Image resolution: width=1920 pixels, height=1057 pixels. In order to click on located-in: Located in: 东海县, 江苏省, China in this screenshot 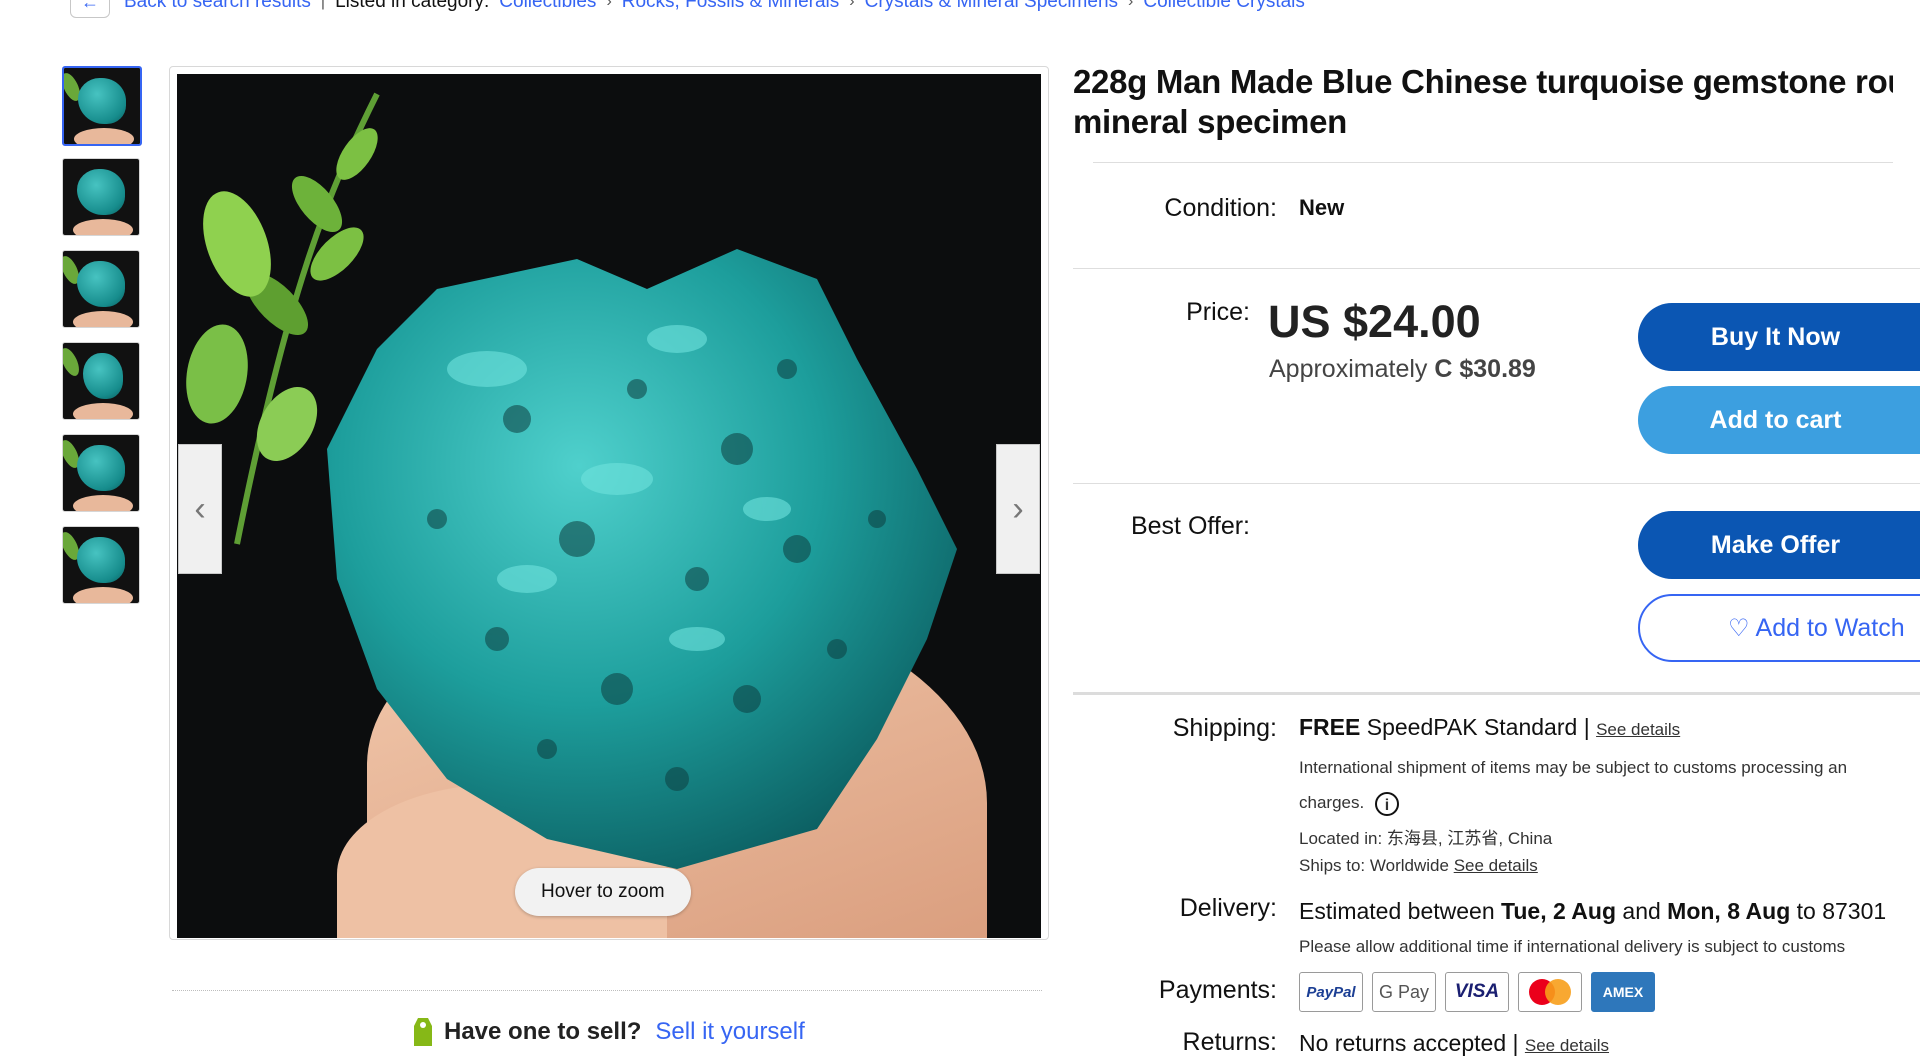, I will do `click(1425, 836)`.